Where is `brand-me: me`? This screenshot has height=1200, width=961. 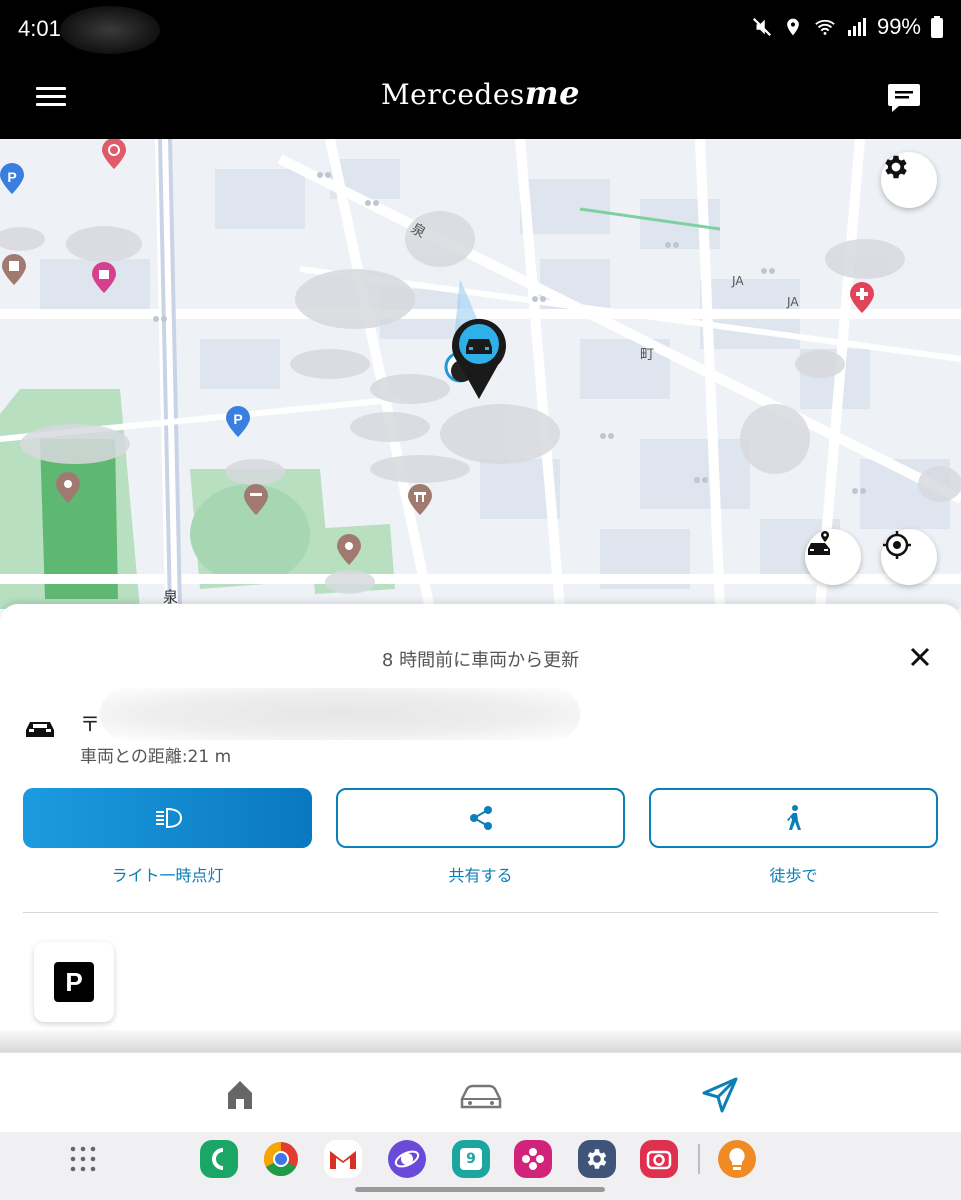
brand-me: me is located at coordinates (552, 93).